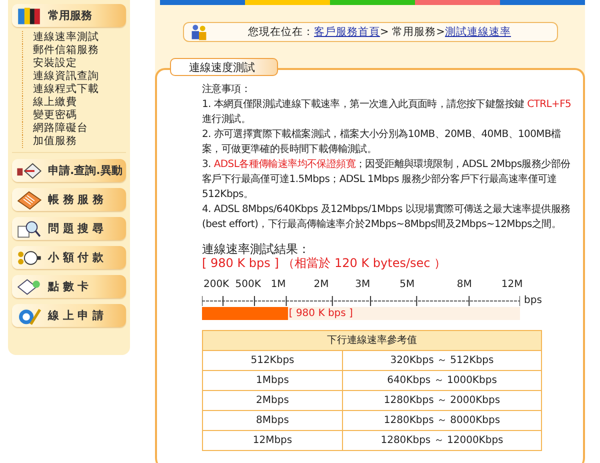 Image resolution: width=600 pixels, height=463 pixels. Describe the element at coordinates (412, 32) in the screenshot. I see `breadcrumb-text: > 常用服務>` at that location.